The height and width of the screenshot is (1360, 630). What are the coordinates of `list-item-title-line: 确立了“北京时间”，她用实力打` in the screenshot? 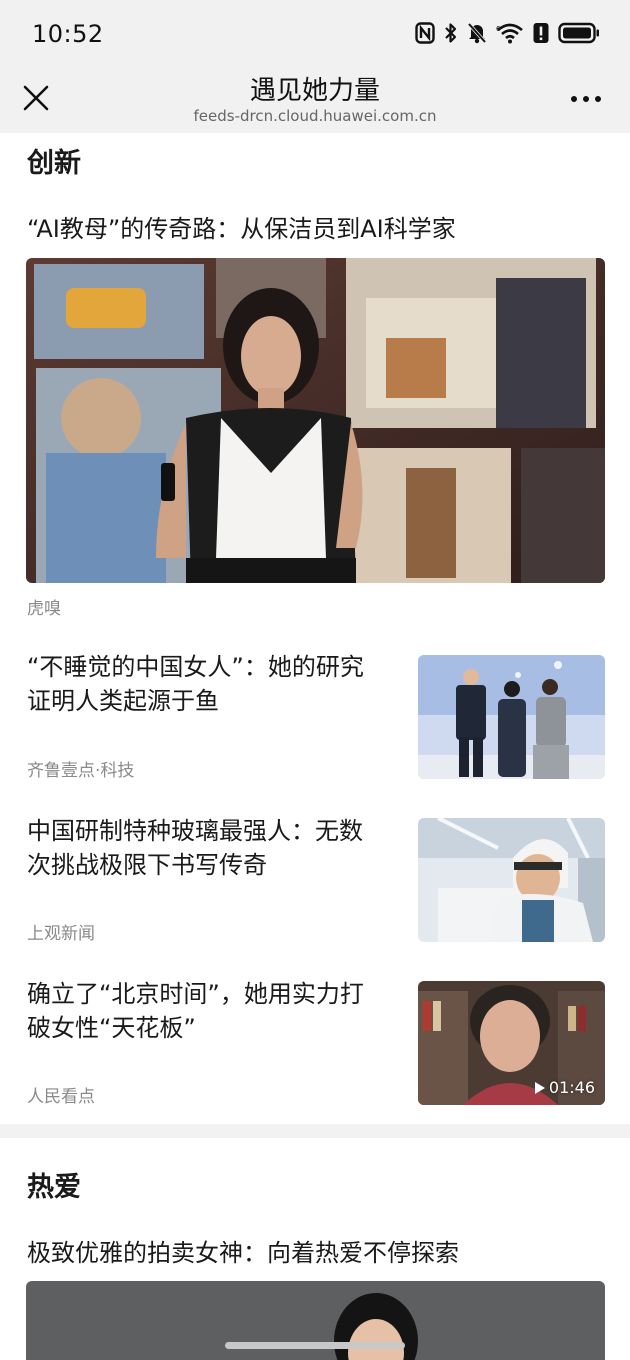 It's located at (195, 994).